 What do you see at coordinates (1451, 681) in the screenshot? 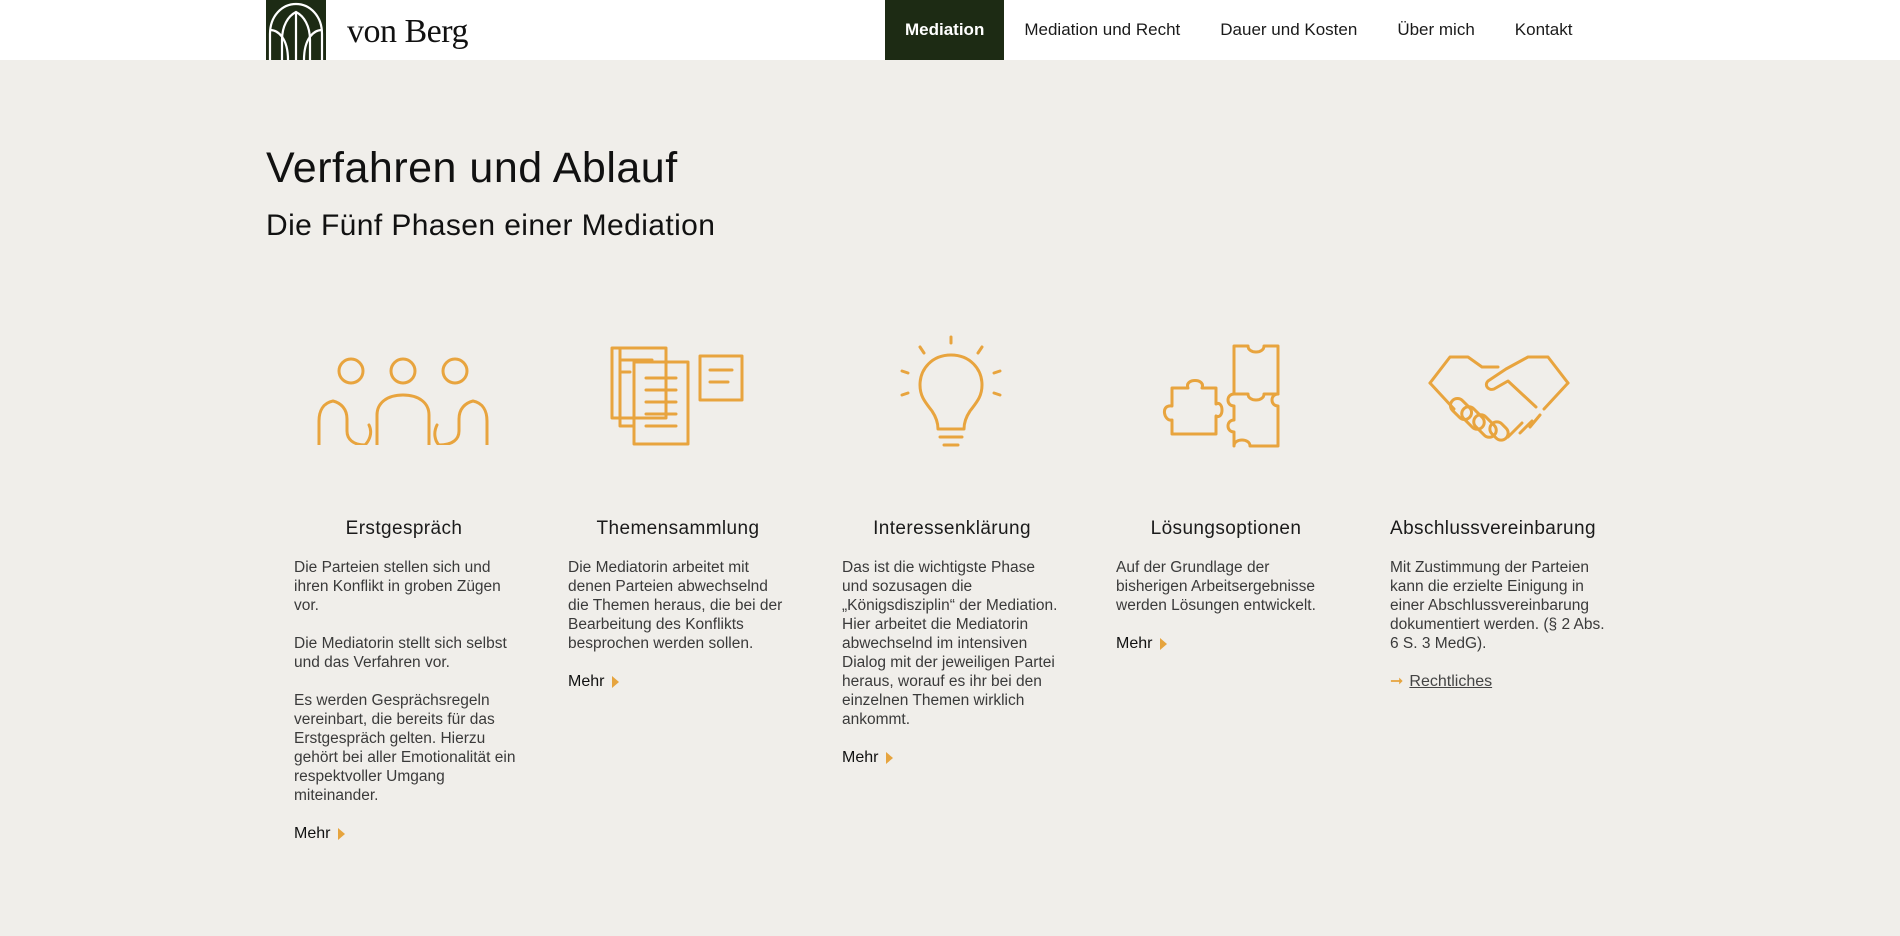
I see `legal-link-label: Rechtliches` at bounding box center [1451, 681].